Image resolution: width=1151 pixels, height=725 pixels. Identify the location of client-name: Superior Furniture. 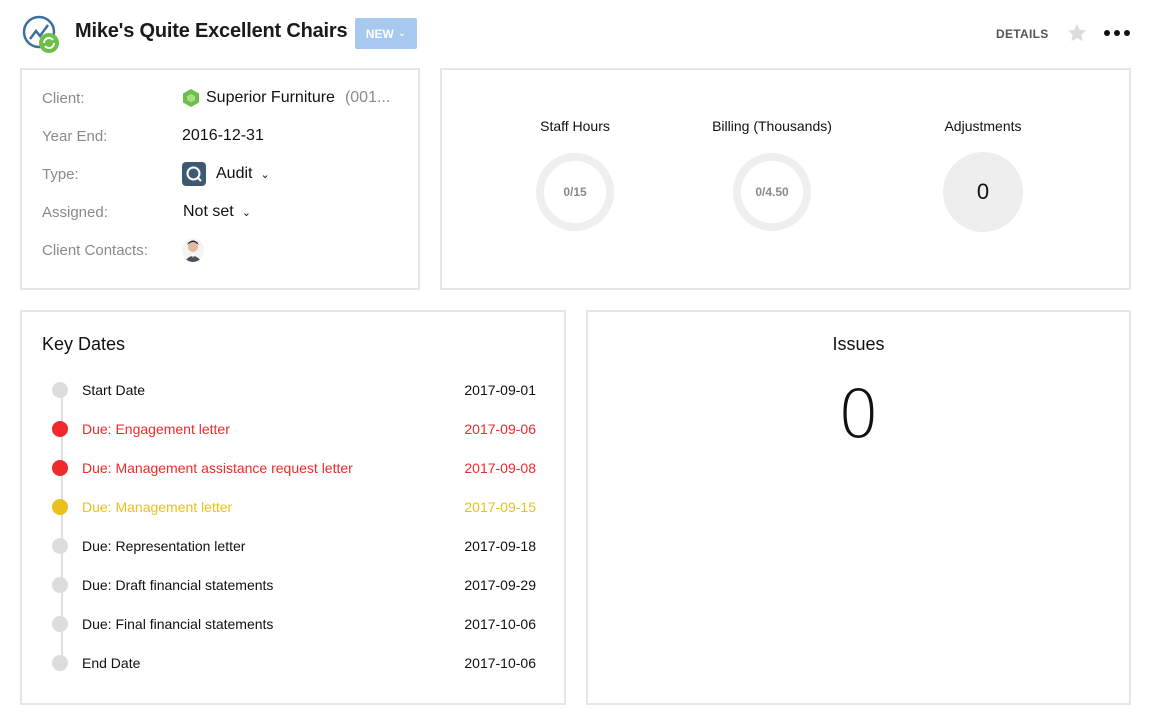
(270, 97).